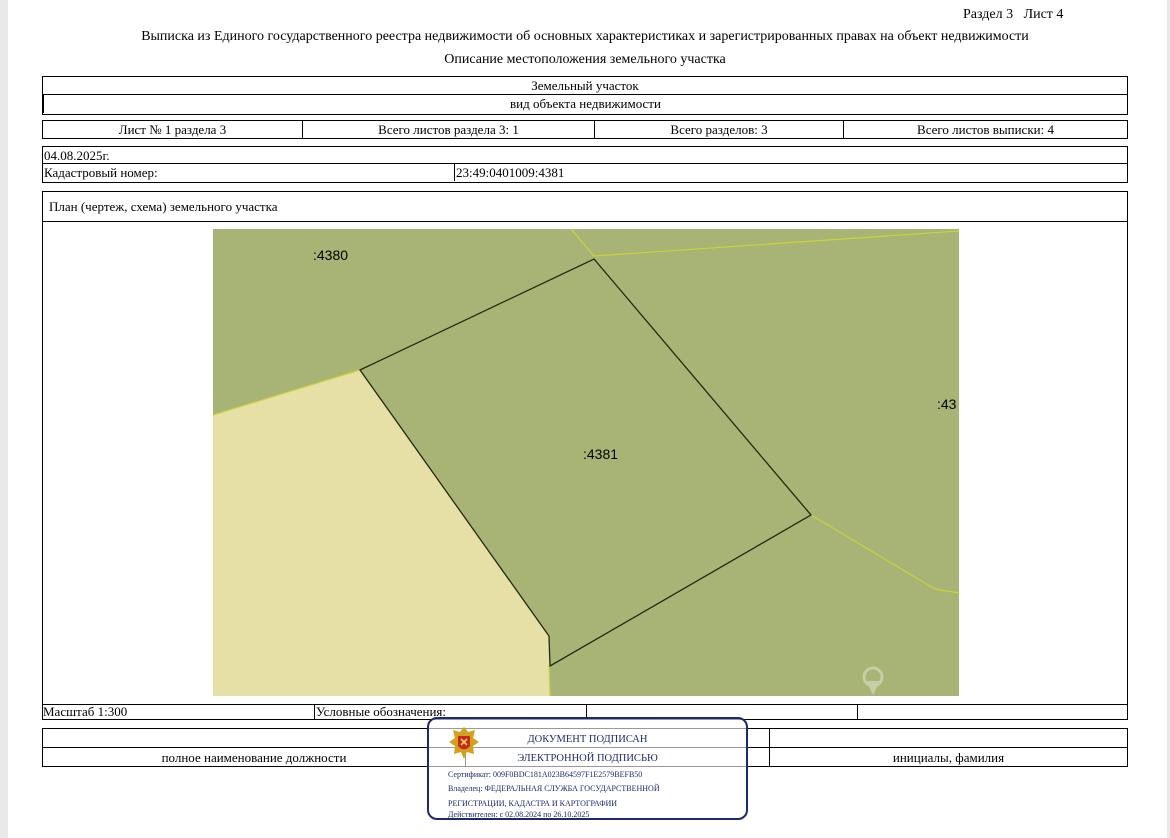 The image size is (1170, 838). Describe the element at coordinates (585, 104) in the screenshot. I see `object-type-caption: вид объекта недвижимости` at that location.